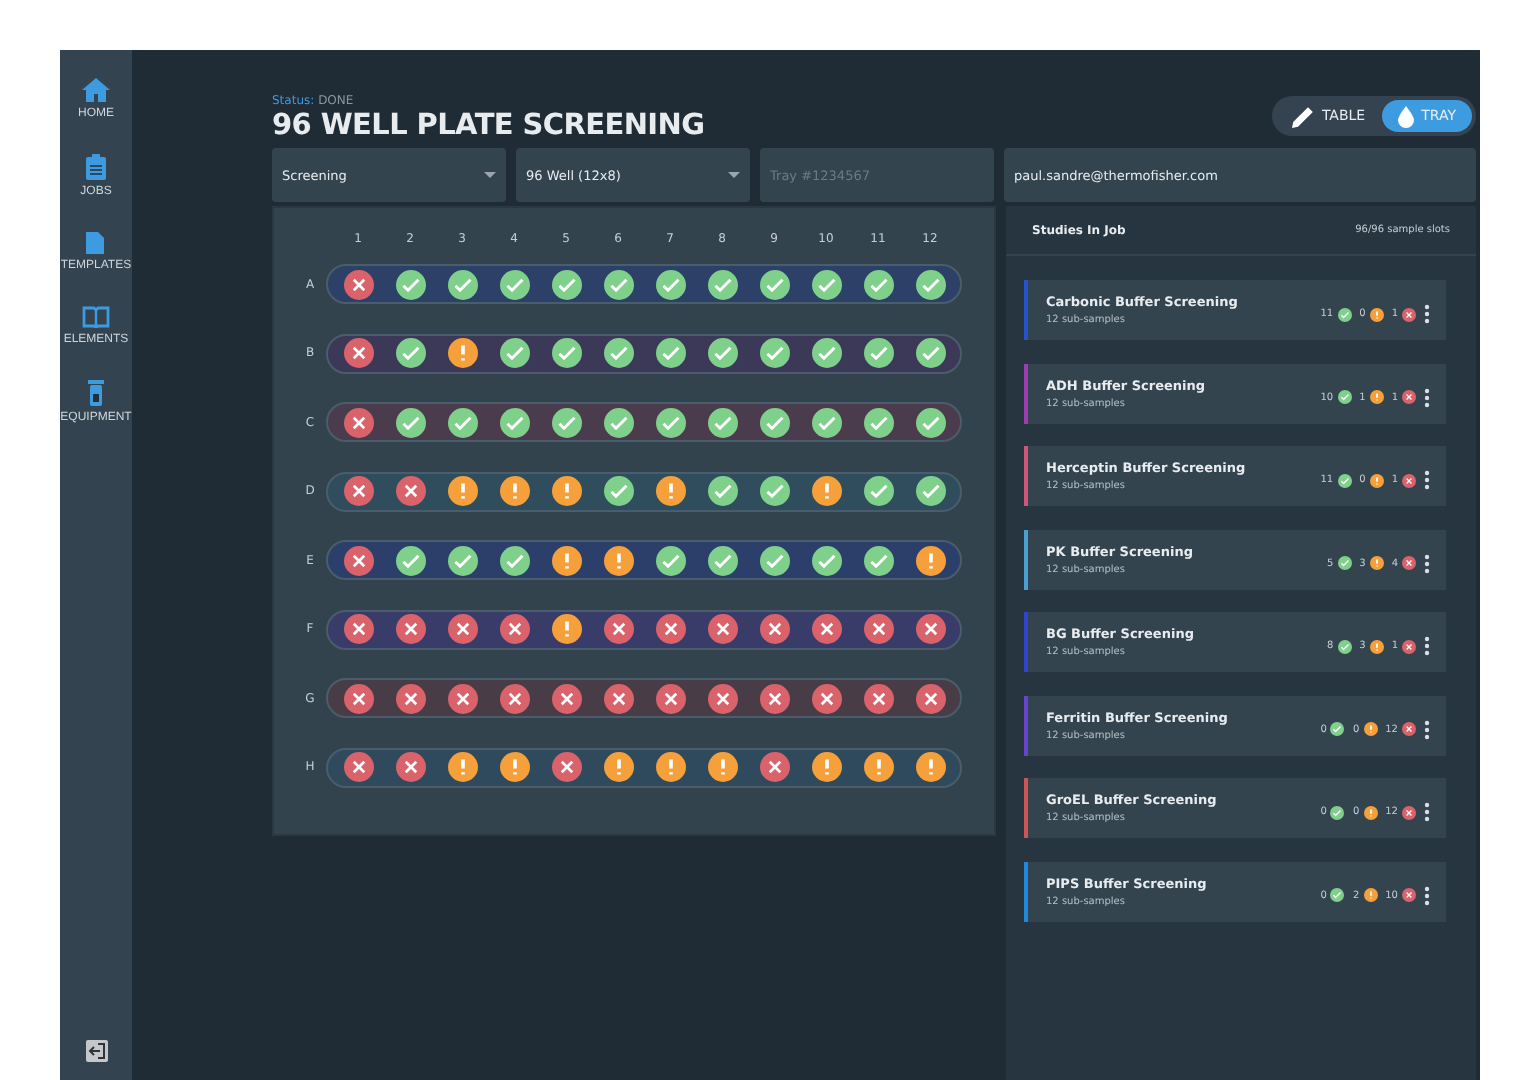 The image size is (1528, 1080). What do you see at coordinates (96, 1051) in the screenshot?
I see `logout-icon` at bounding box center [96, 1051].